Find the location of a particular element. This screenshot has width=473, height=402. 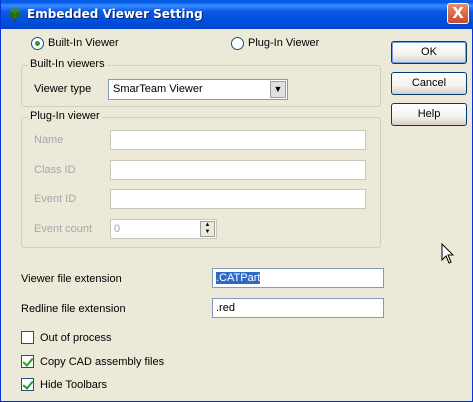

help-button: Help is located at coordinates (429, 114).